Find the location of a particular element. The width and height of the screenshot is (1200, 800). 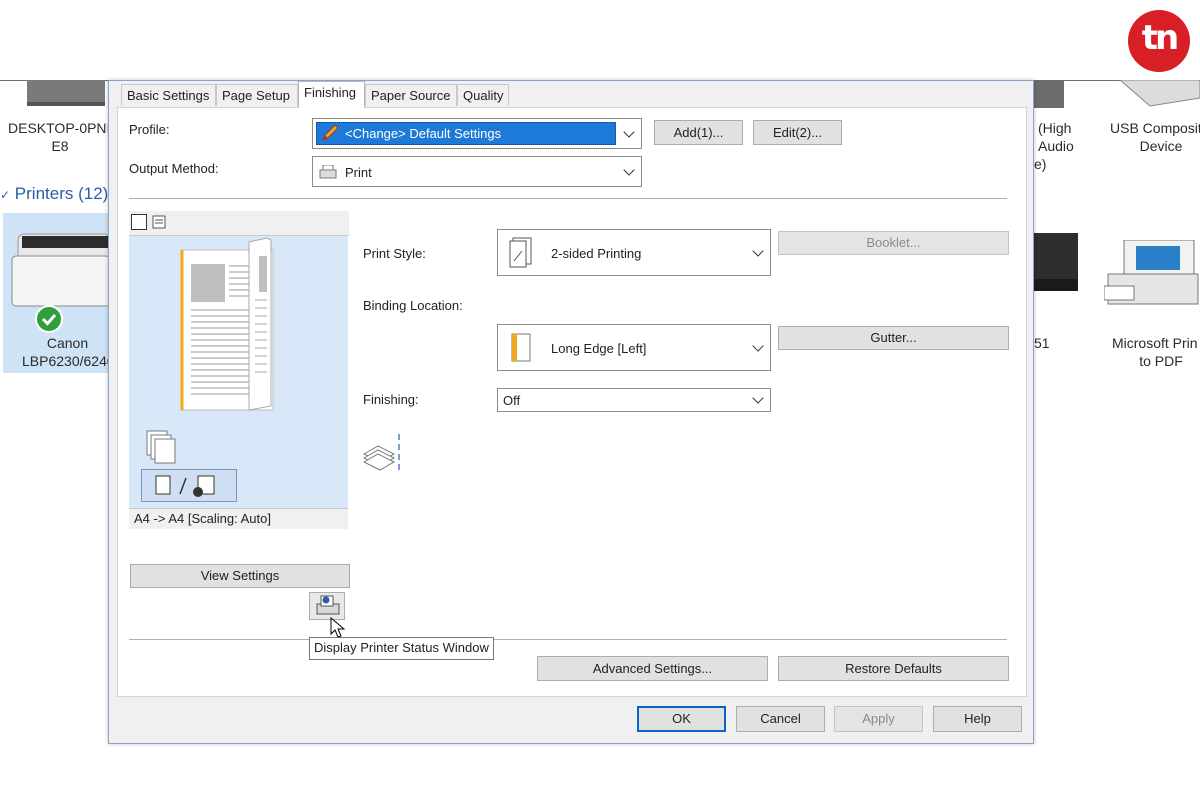

binding-long-edge-icon is located at coordinates (521, 348).